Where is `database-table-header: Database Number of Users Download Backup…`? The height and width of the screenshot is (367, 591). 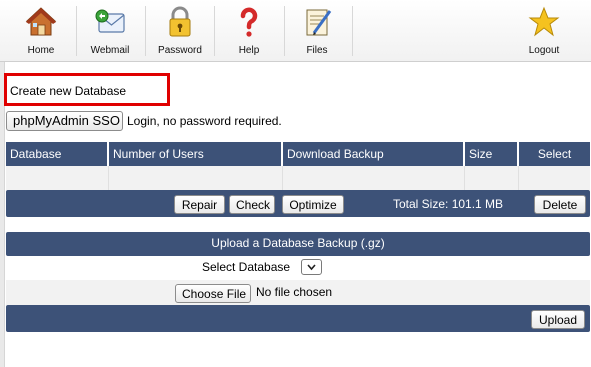
database-table-header: Database Number of Users Download Backup… is located at coordinates (298, 154).